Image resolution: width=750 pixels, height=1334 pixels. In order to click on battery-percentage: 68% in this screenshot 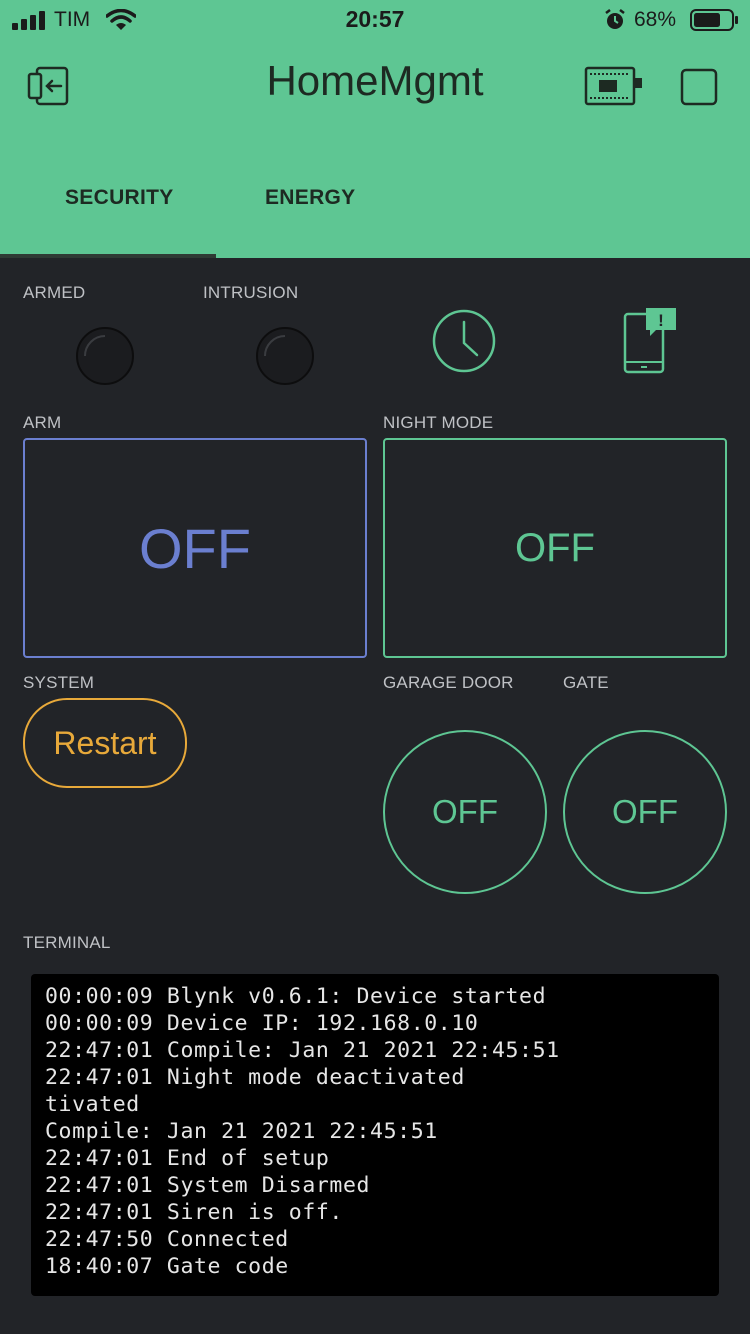, I will do `click(655, 19)`.